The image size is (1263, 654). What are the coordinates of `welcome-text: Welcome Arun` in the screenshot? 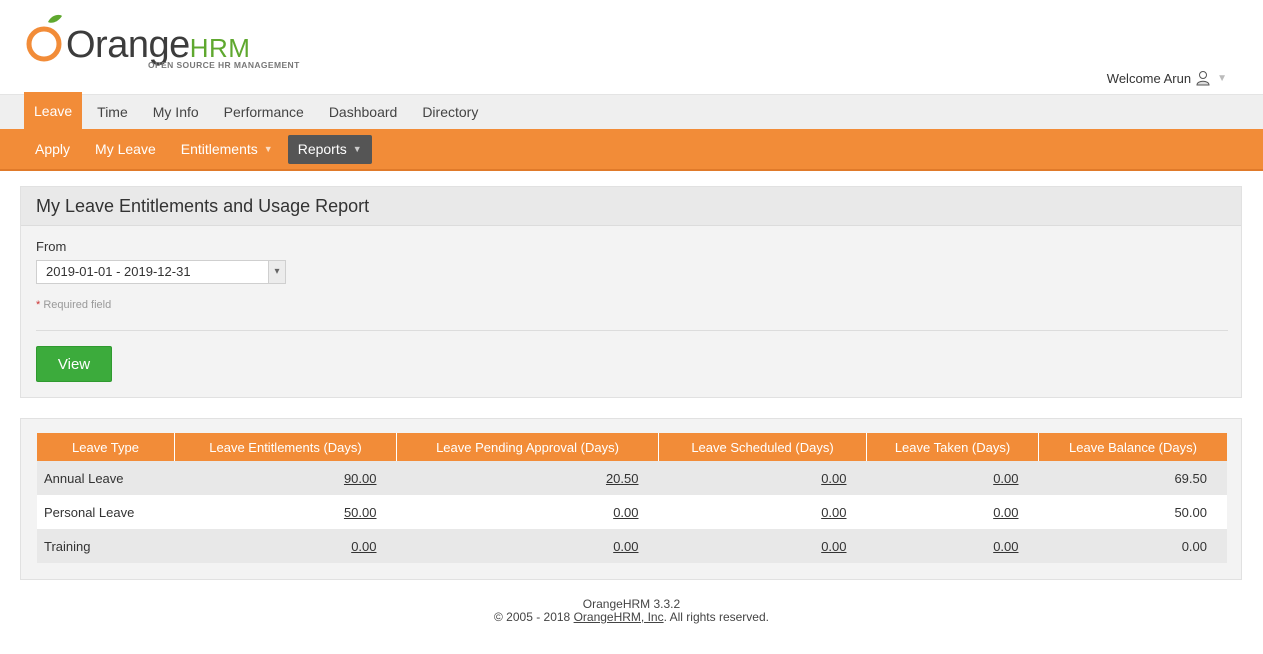 It's located at (1149, 78).